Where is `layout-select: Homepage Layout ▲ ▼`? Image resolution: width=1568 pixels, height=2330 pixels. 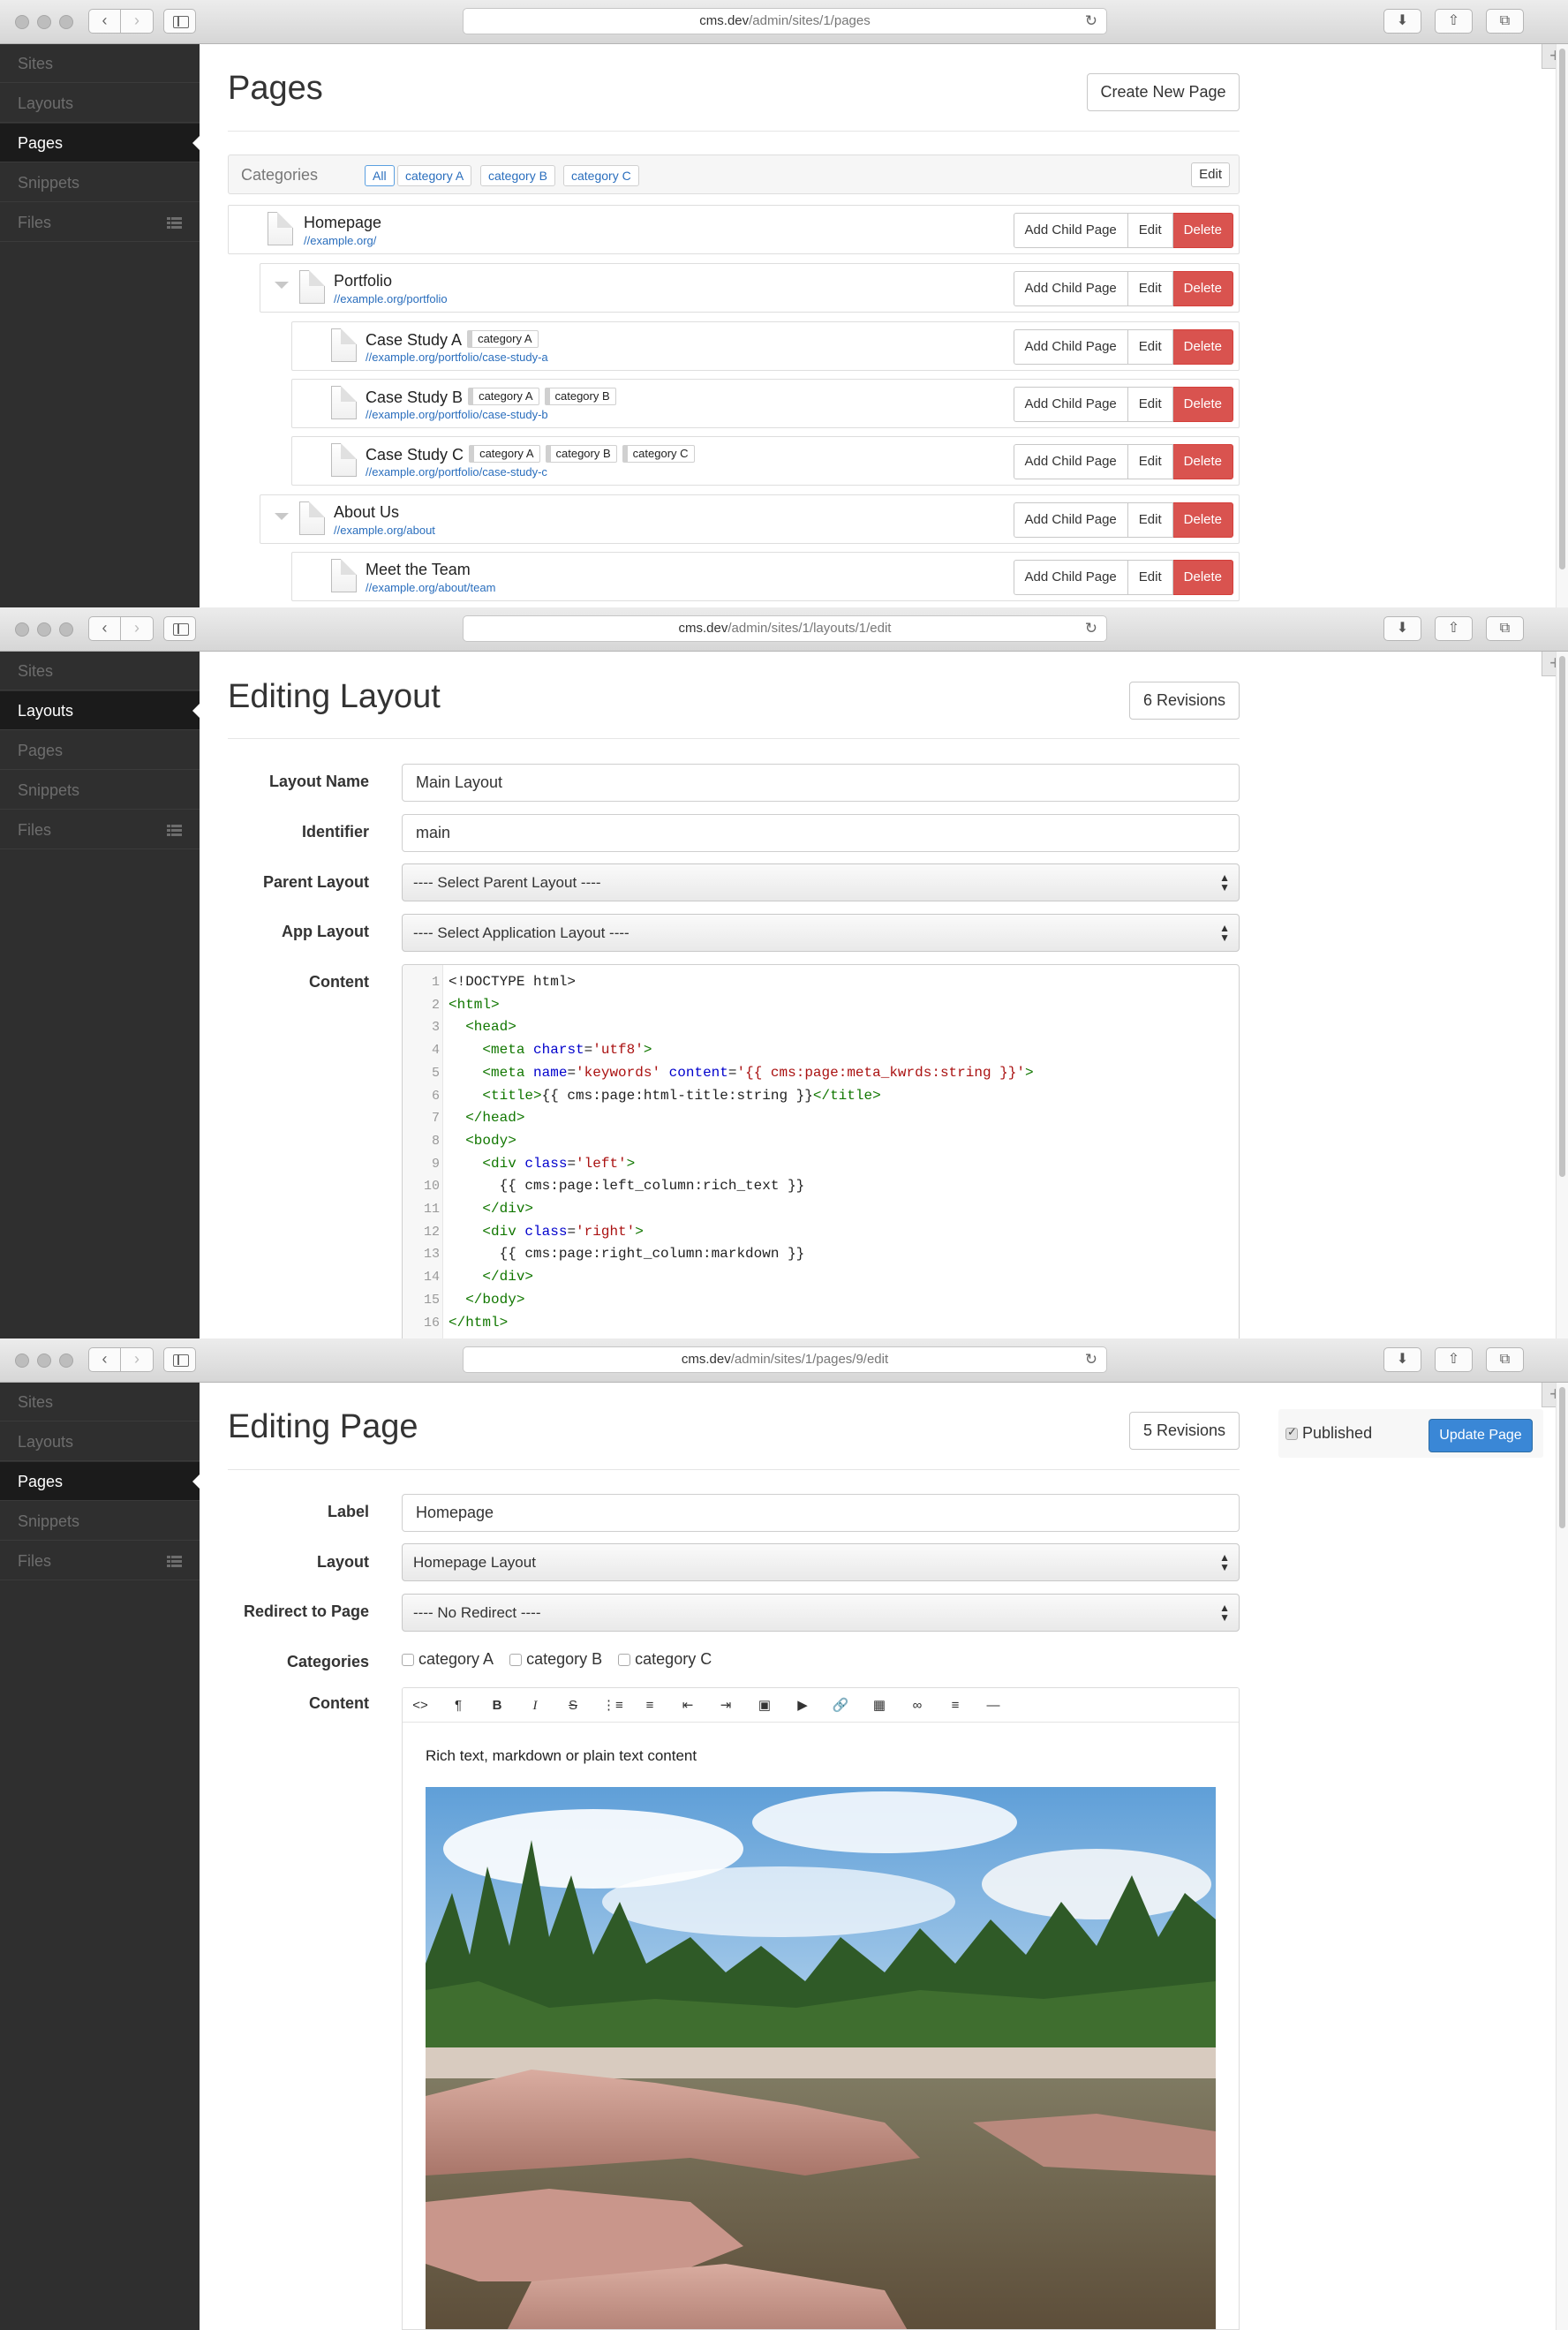
layout-select: Homepage Layout ▲ ▼ is located at coordinates (821, 1562).